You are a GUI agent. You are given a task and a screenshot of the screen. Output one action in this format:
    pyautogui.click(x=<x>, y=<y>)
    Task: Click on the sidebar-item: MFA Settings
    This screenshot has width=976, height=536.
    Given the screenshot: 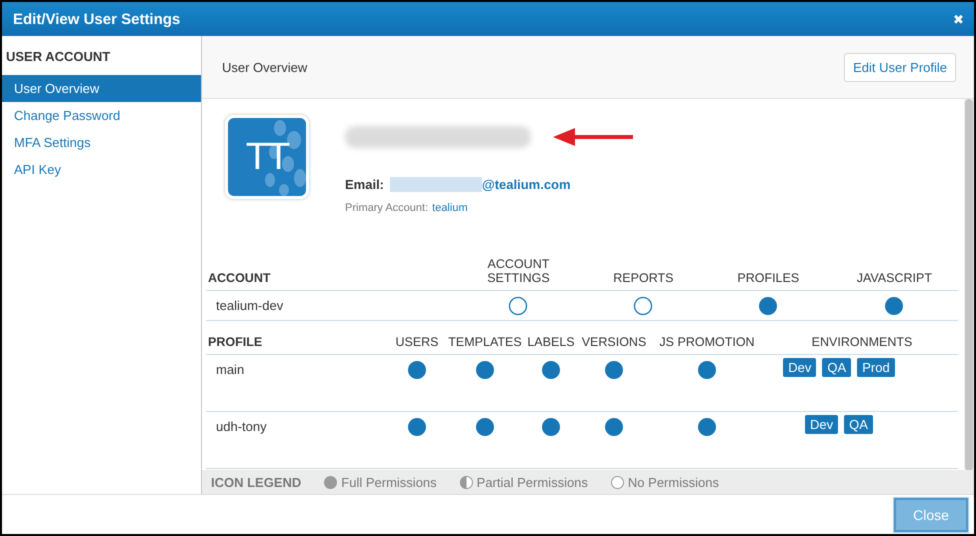 What is the action you would take?
    pyautogui.click(x=101, y=142)
    